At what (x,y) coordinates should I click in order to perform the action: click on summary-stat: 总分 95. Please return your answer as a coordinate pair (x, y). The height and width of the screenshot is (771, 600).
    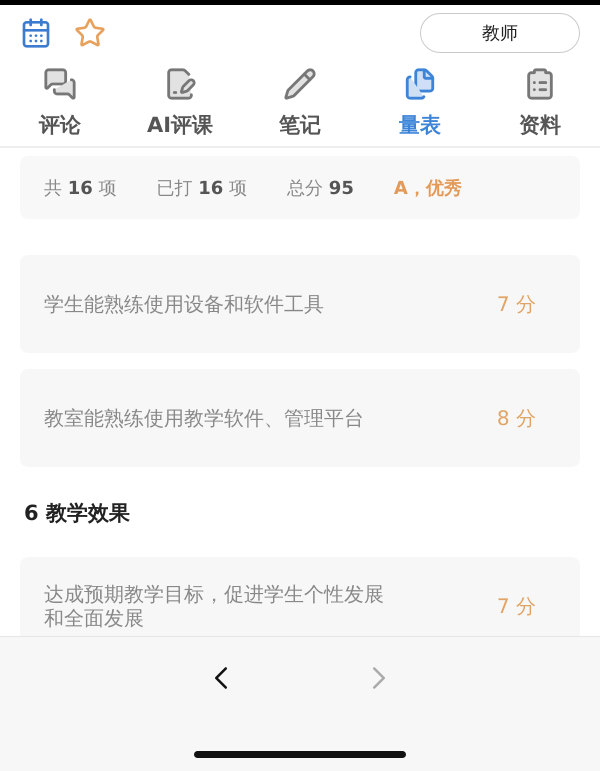
    Looking at the image, I should click on (320, 188).